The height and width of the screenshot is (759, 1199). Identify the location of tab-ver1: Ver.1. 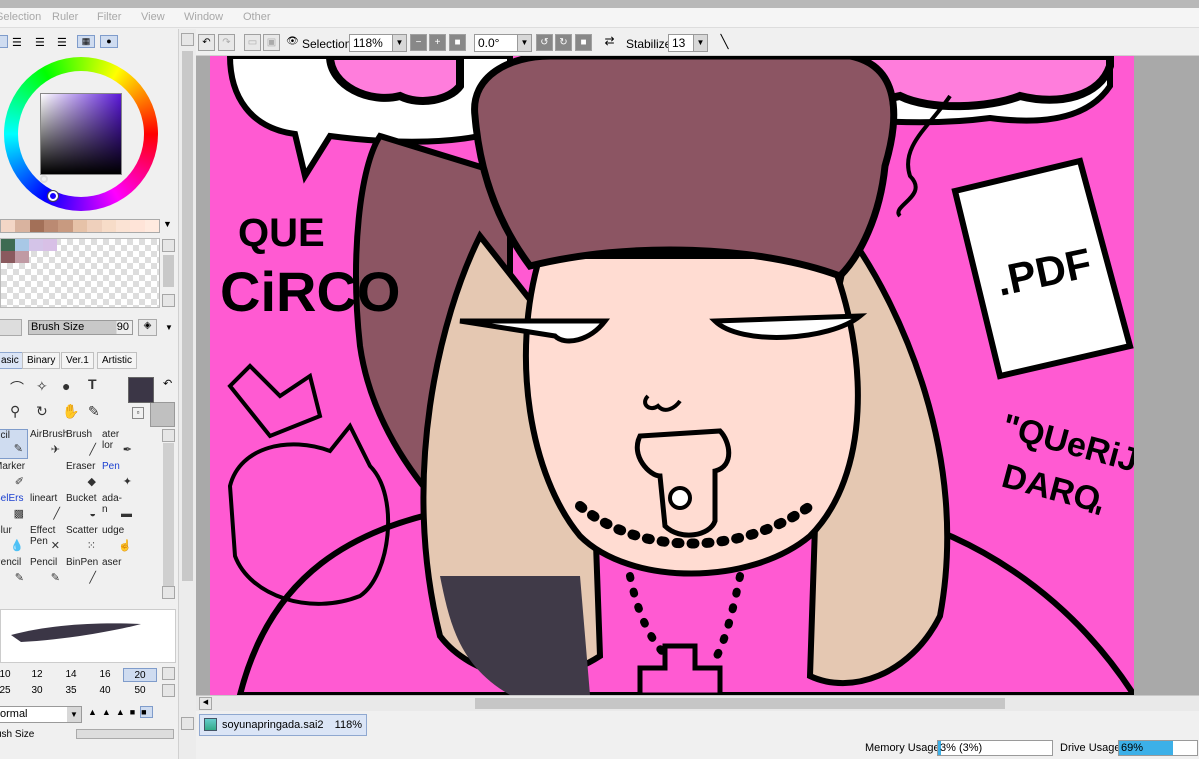
(77, 360).